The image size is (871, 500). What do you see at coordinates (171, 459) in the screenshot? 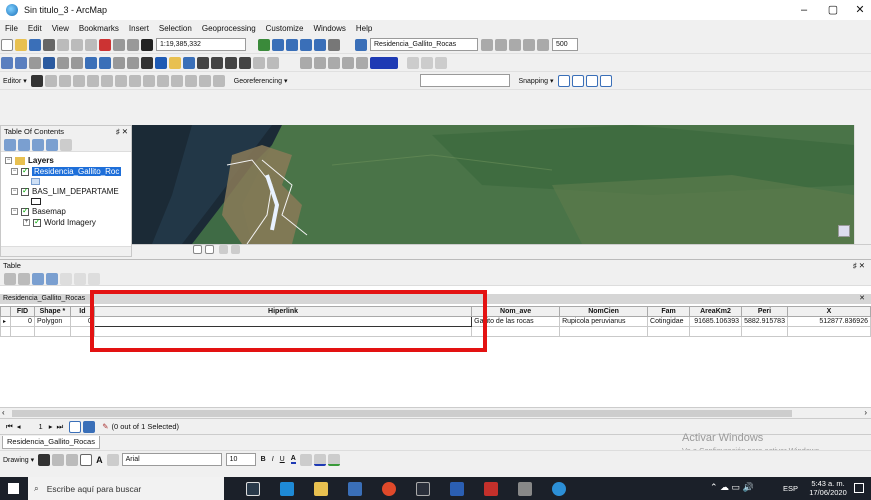
I see `font-dropdown: Arial` at bounding box center [171, 459].